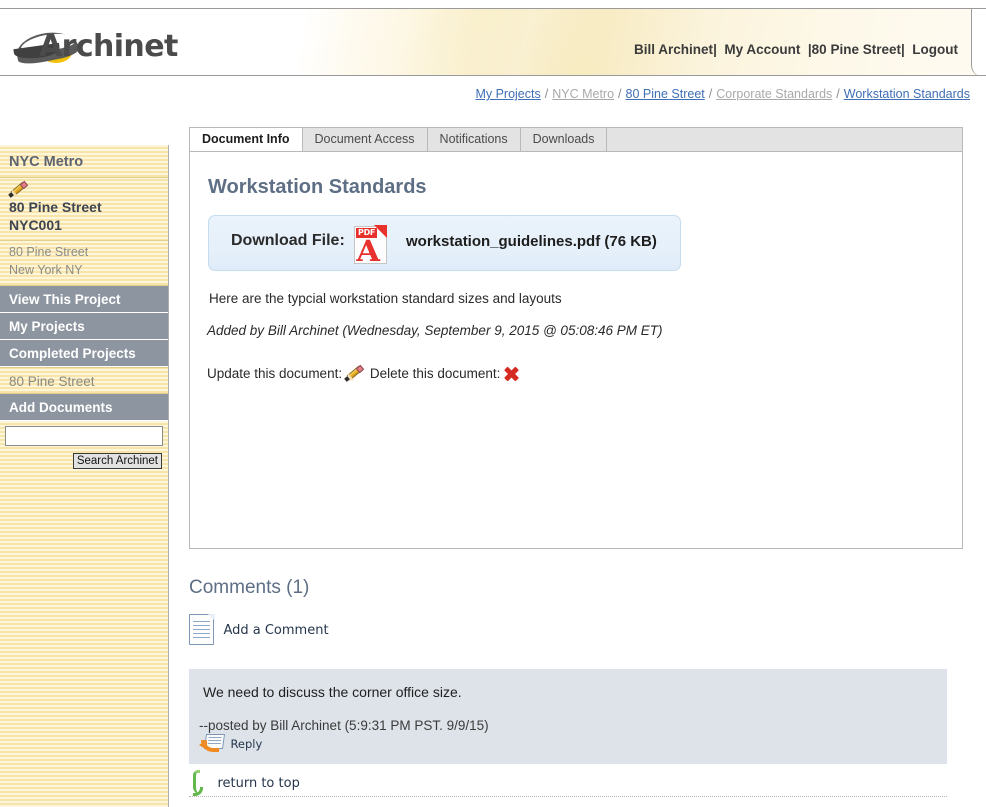 The height and width of the screenshot is (807, 986). I want to click on red-x-icon, so click(511, 374).